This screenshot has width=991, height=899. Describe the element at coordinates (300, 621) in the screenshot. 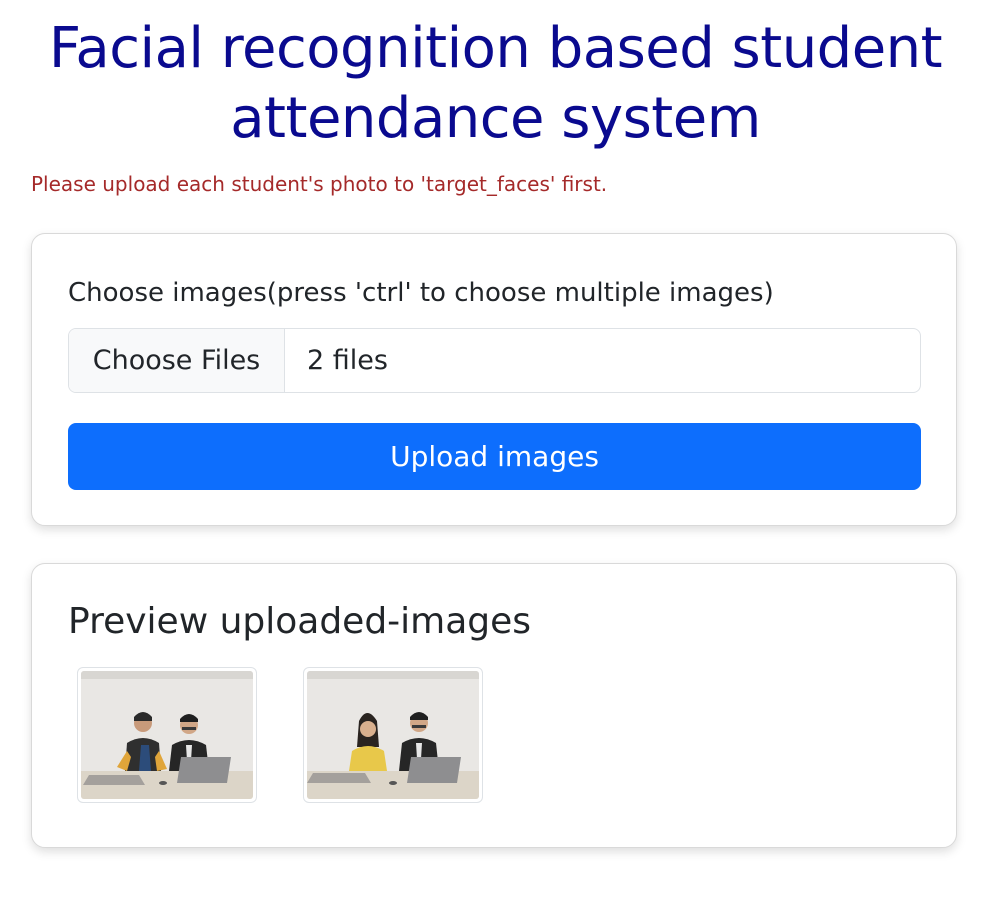

I see `preview-title: Preview uploaded-images` at that location.